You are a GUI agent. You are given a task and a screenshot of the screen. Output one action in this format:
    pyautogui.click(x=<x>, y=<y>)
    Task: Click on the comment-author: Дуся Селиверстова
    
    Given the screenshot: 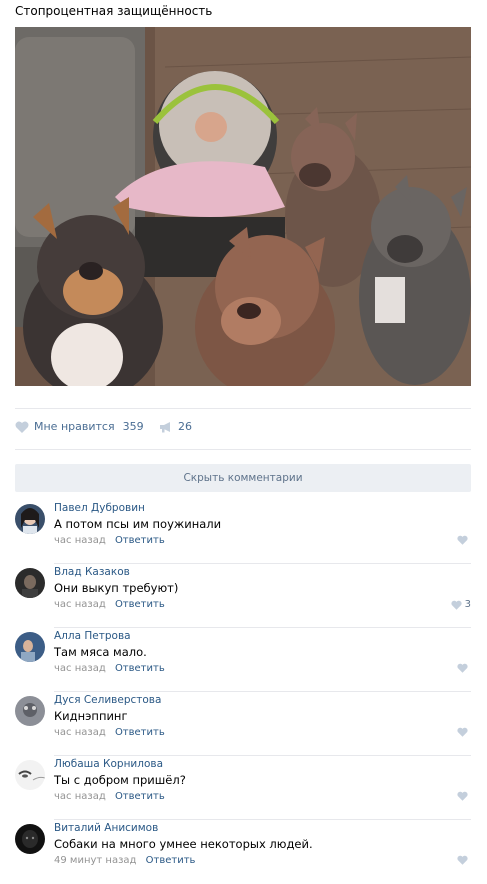 What is the action you would take?
    pyautogui.click(x=107, y=700)
    